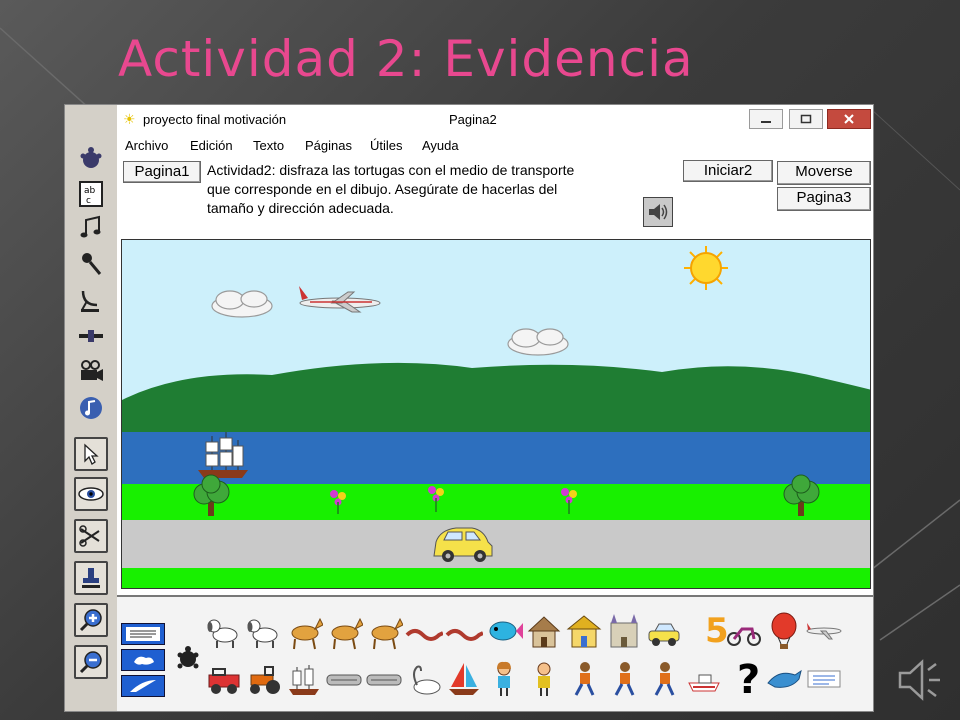 The height and width of the screenshot is (720, 960). Describe the element at coordinates (464, 679) in the screenshot. I see `sailboat-sticker` at that location.